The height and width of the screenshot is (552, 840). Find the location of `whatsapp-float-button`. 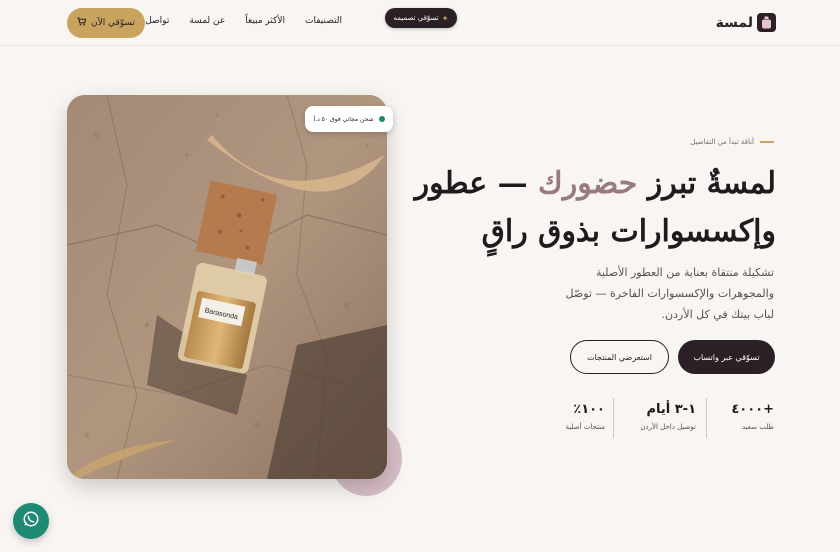

whatsapp-float-button is located at coordinates (31, 521).